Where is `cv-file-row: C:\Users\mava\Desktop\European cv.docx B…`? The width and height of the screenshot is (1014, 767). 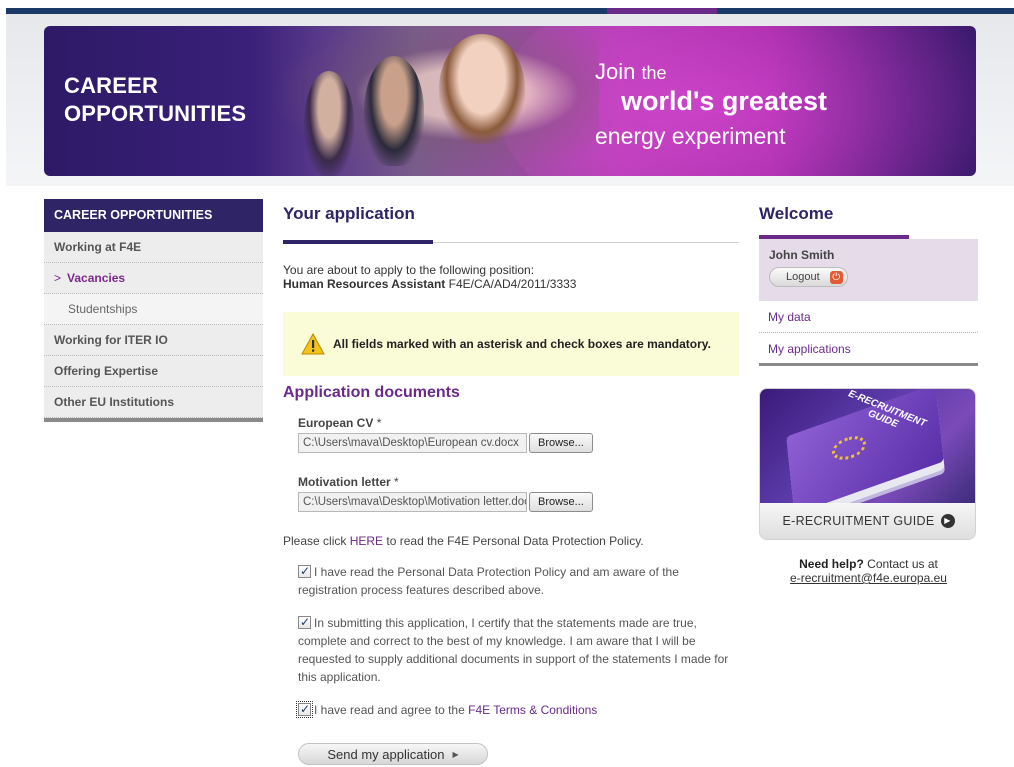
cv-file-row: C:\Users\mava\Desktop\European cv.docx B… is located at coordinates (518, 443).